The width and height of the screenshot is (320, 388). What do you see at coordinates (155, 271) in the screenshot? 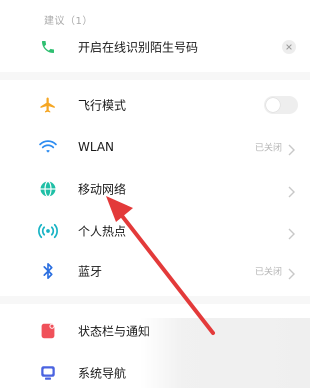
I see `setting-bluetooth: 蓝牙 已关闭` at bounding box center [155, 271].